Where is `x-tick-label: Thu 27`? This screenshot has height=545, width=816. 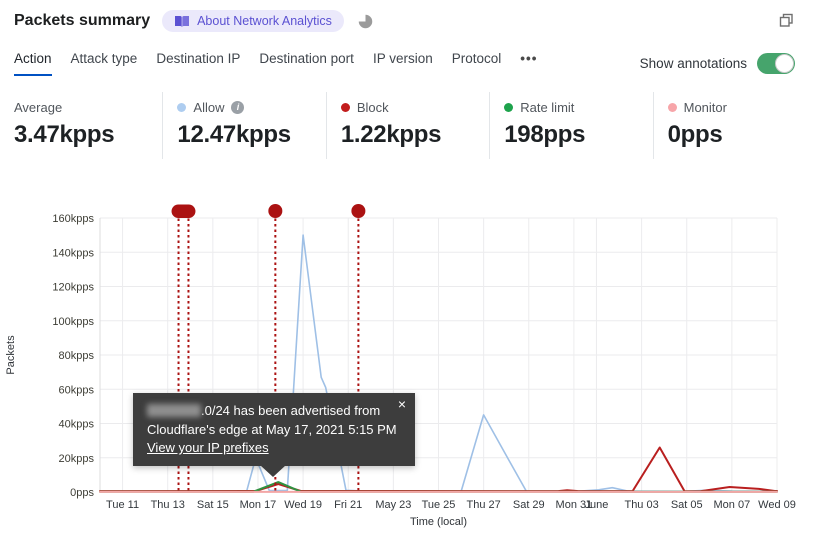 x-tick-label: Thu 27 is located at coordinates (484, 505).